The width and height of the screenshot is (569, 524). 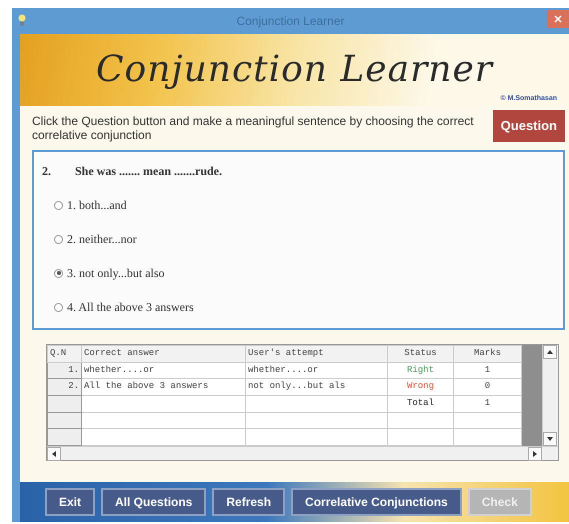 I want to click on row-number: 2., so click(x=65, y=387).